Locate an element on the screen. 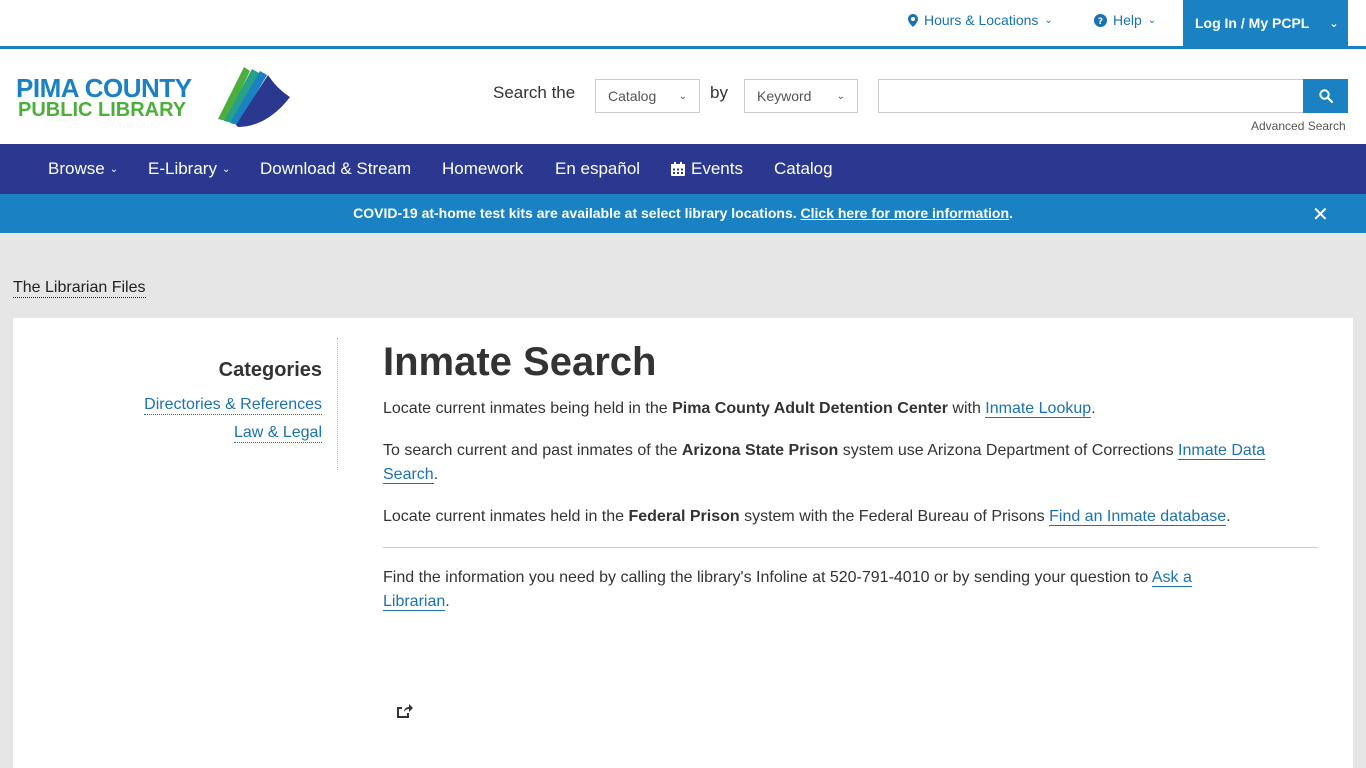  search-scope-select: Catalog ⌄ is located at coordinates (647, 96).